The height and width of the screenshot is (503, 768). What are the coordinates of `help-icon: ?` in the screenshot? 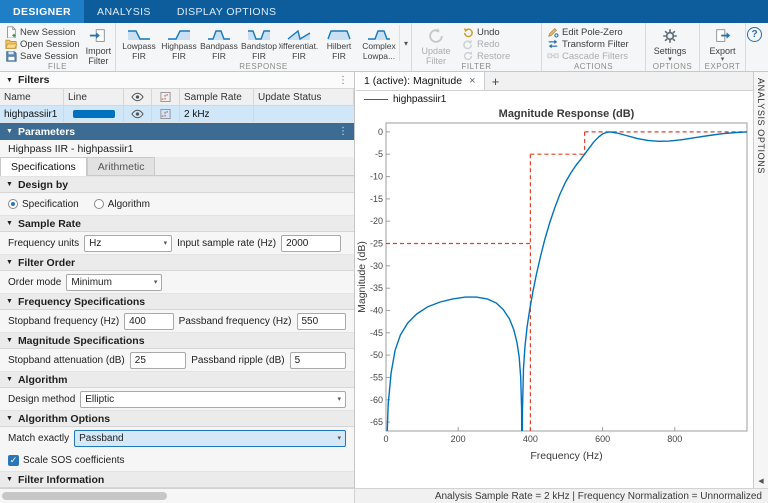 It's located at (754, 34).